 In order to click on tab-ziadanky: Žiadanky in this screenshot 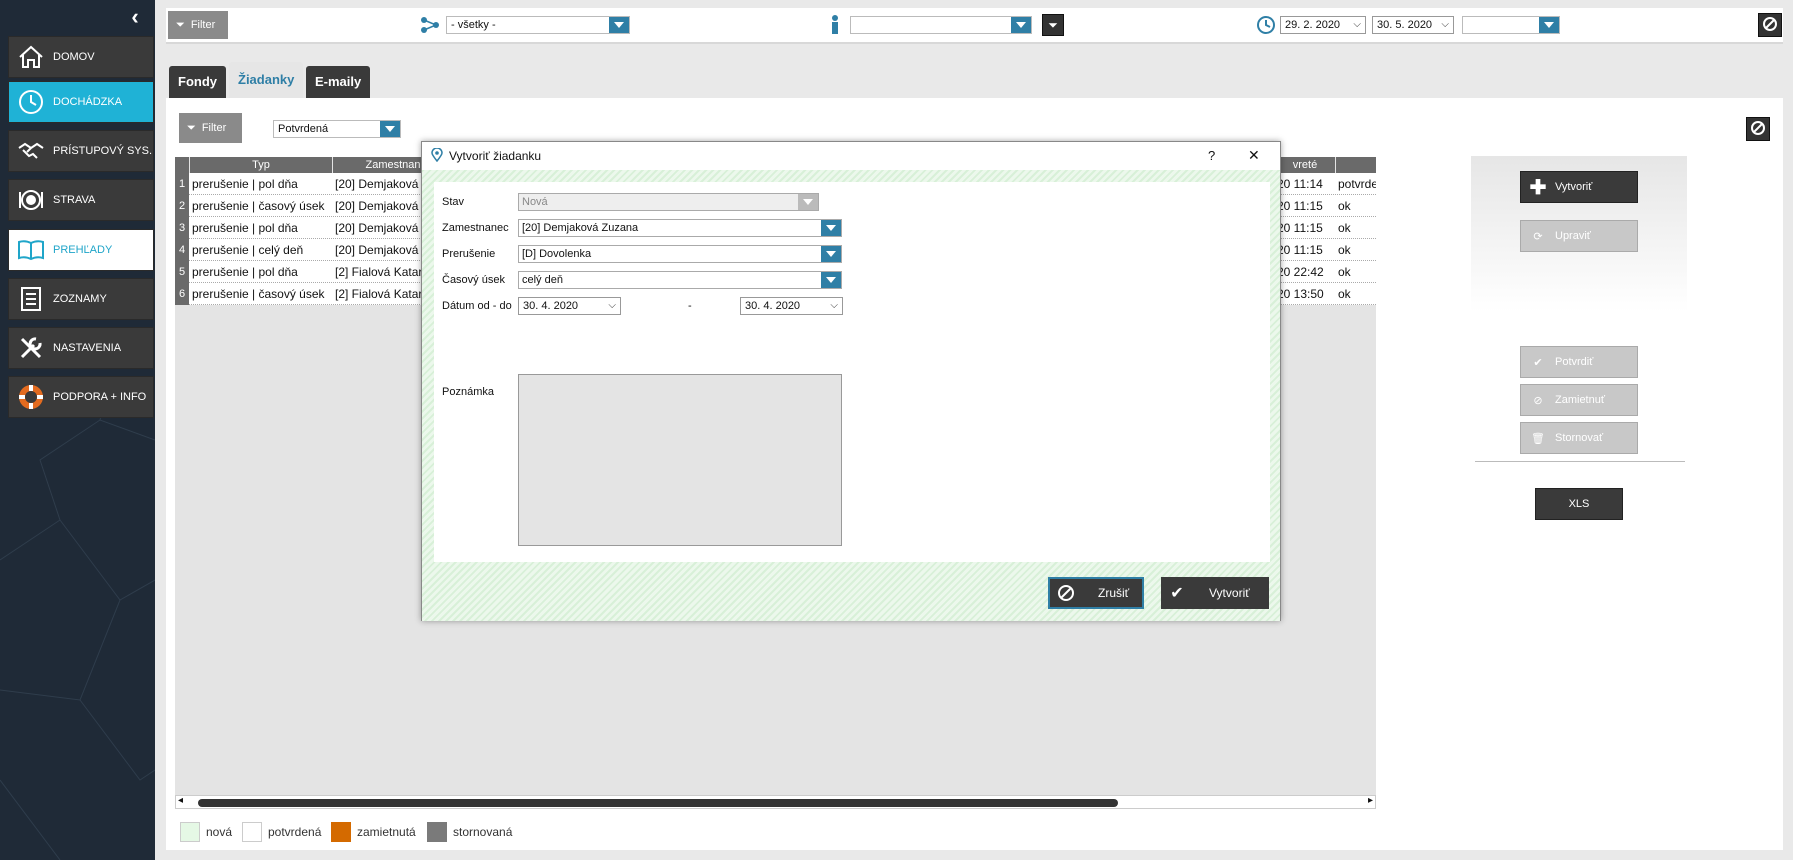, I will do `click(266, 80)`.